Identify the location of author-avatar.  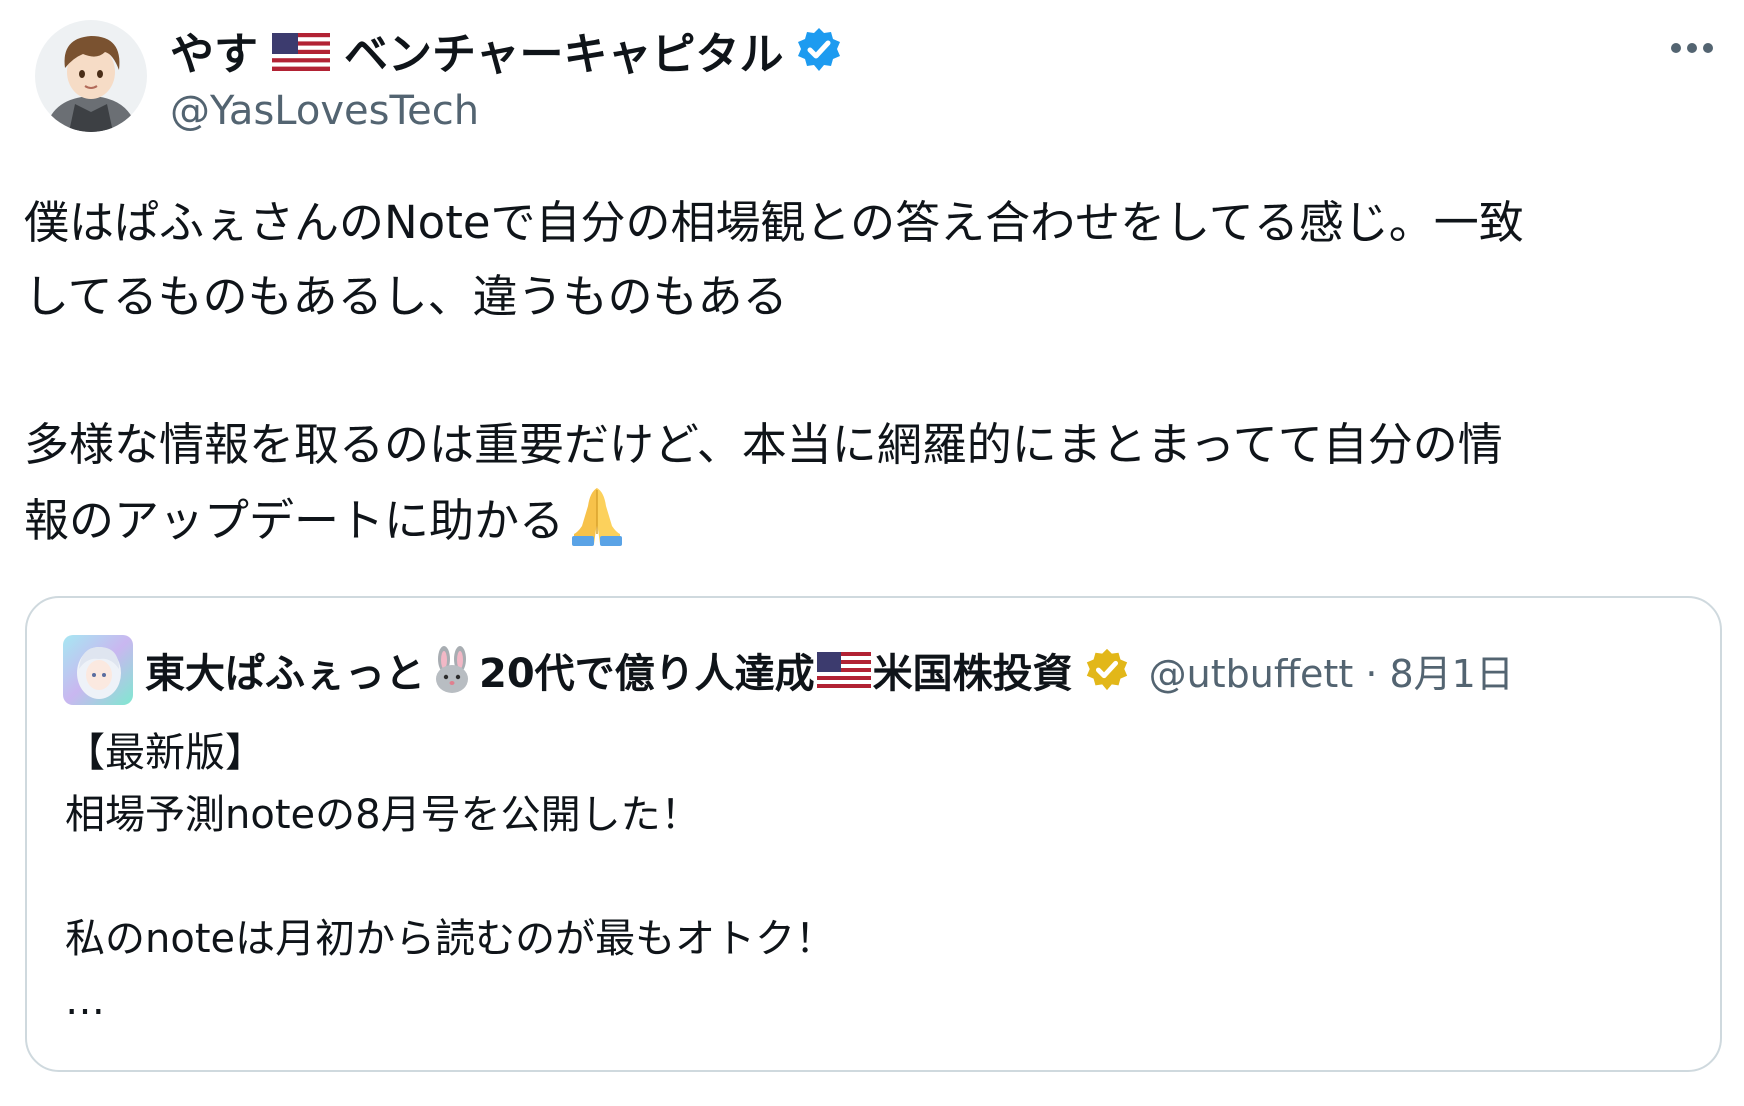
(91, 76).